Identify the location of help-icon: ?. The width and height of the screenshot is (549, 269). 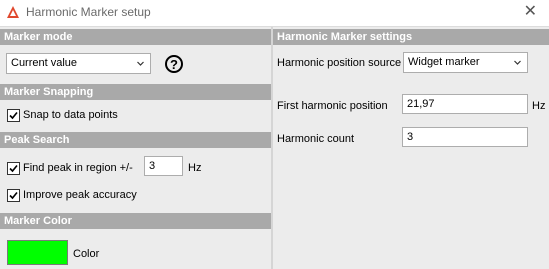
(174, 64).